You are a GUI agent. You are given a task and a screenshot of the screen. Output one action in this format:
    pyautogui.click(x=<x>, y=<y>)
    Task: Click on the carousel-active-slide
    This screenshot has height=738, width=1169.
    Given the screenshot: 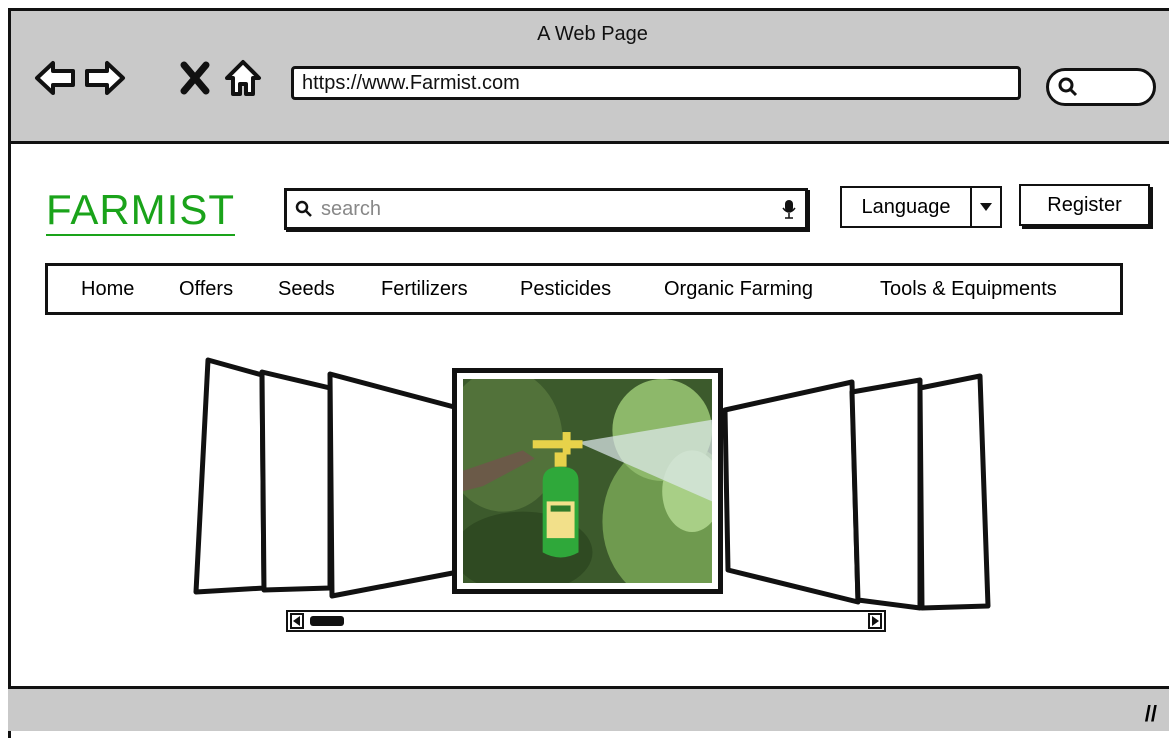 What is the action you would take?
    pyautogui.click(x=587, y=481)
    